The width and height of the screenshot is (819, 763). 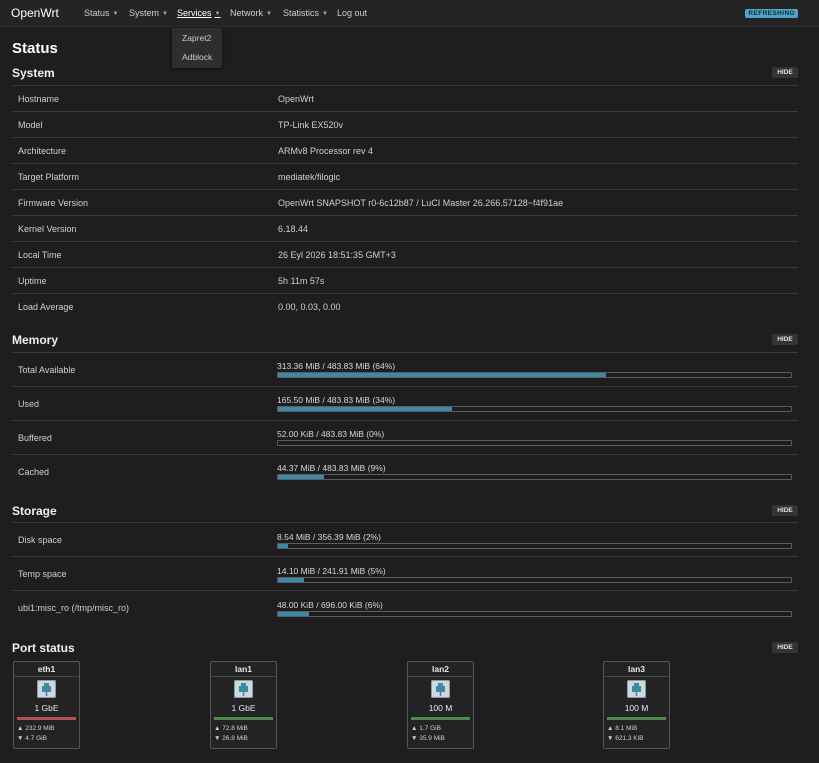 What do you see at coordinates (40, 255) in the screenshot?
I see `row-key: Local Time` at bounding box center [40, 255].